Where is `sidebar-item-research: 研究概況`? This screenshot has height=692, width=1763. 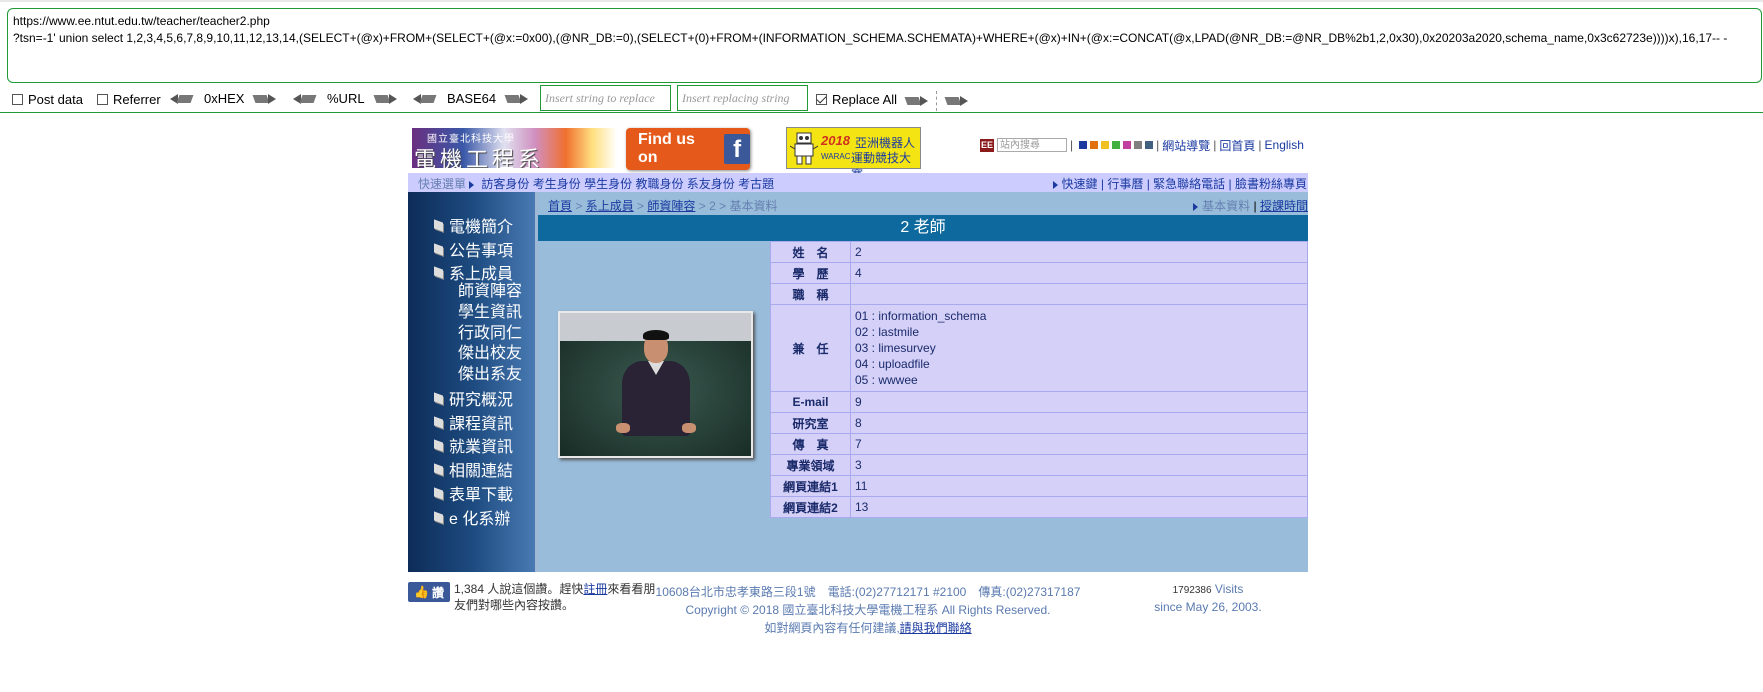
sidebar-item-research: 研究概況 is located at coordinates (473, 398).